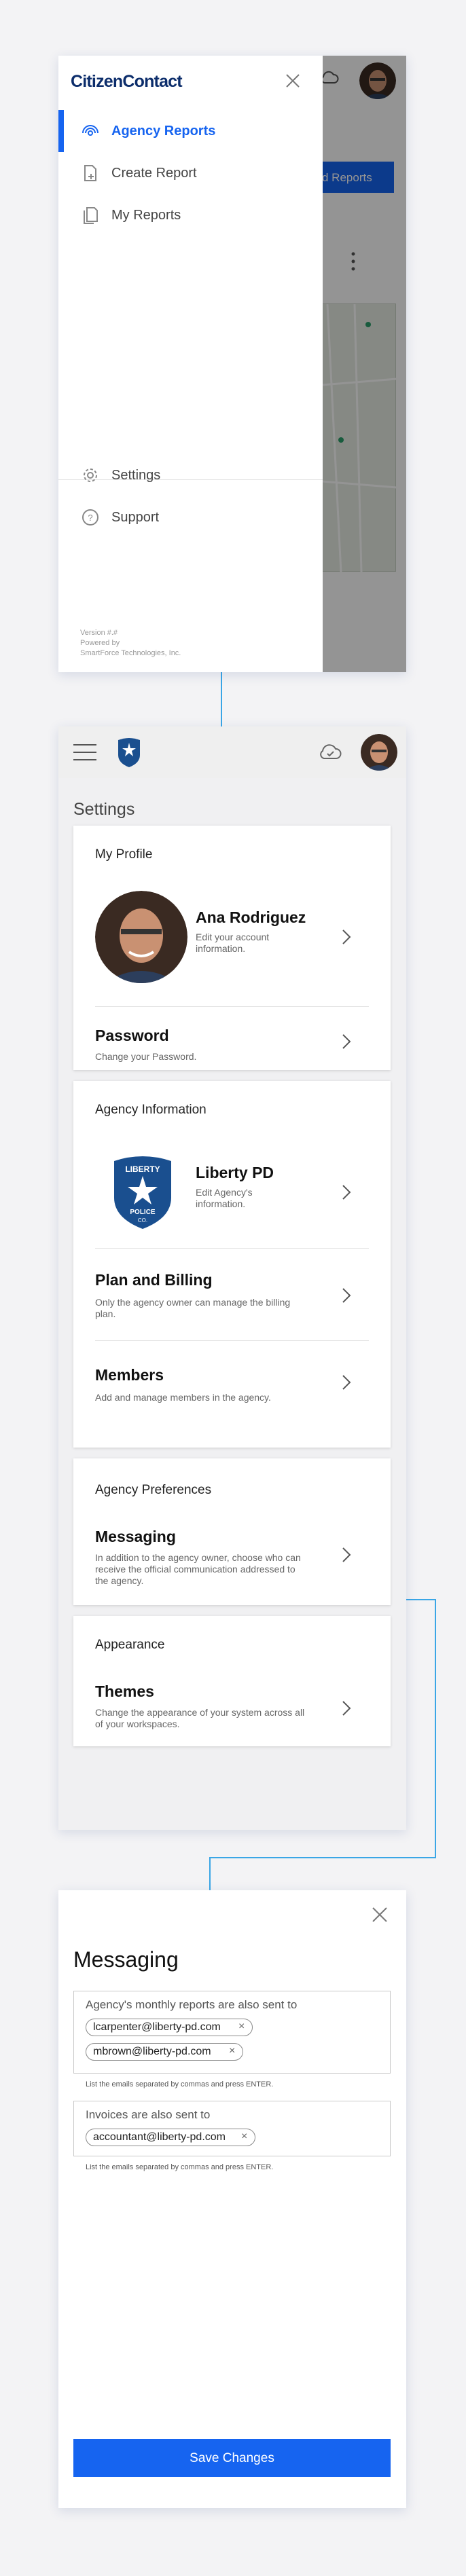  What do you see at coordinates (136, 476) in the screenshot?
I see `nav-label: Settings` at bounding box center [136, 476].